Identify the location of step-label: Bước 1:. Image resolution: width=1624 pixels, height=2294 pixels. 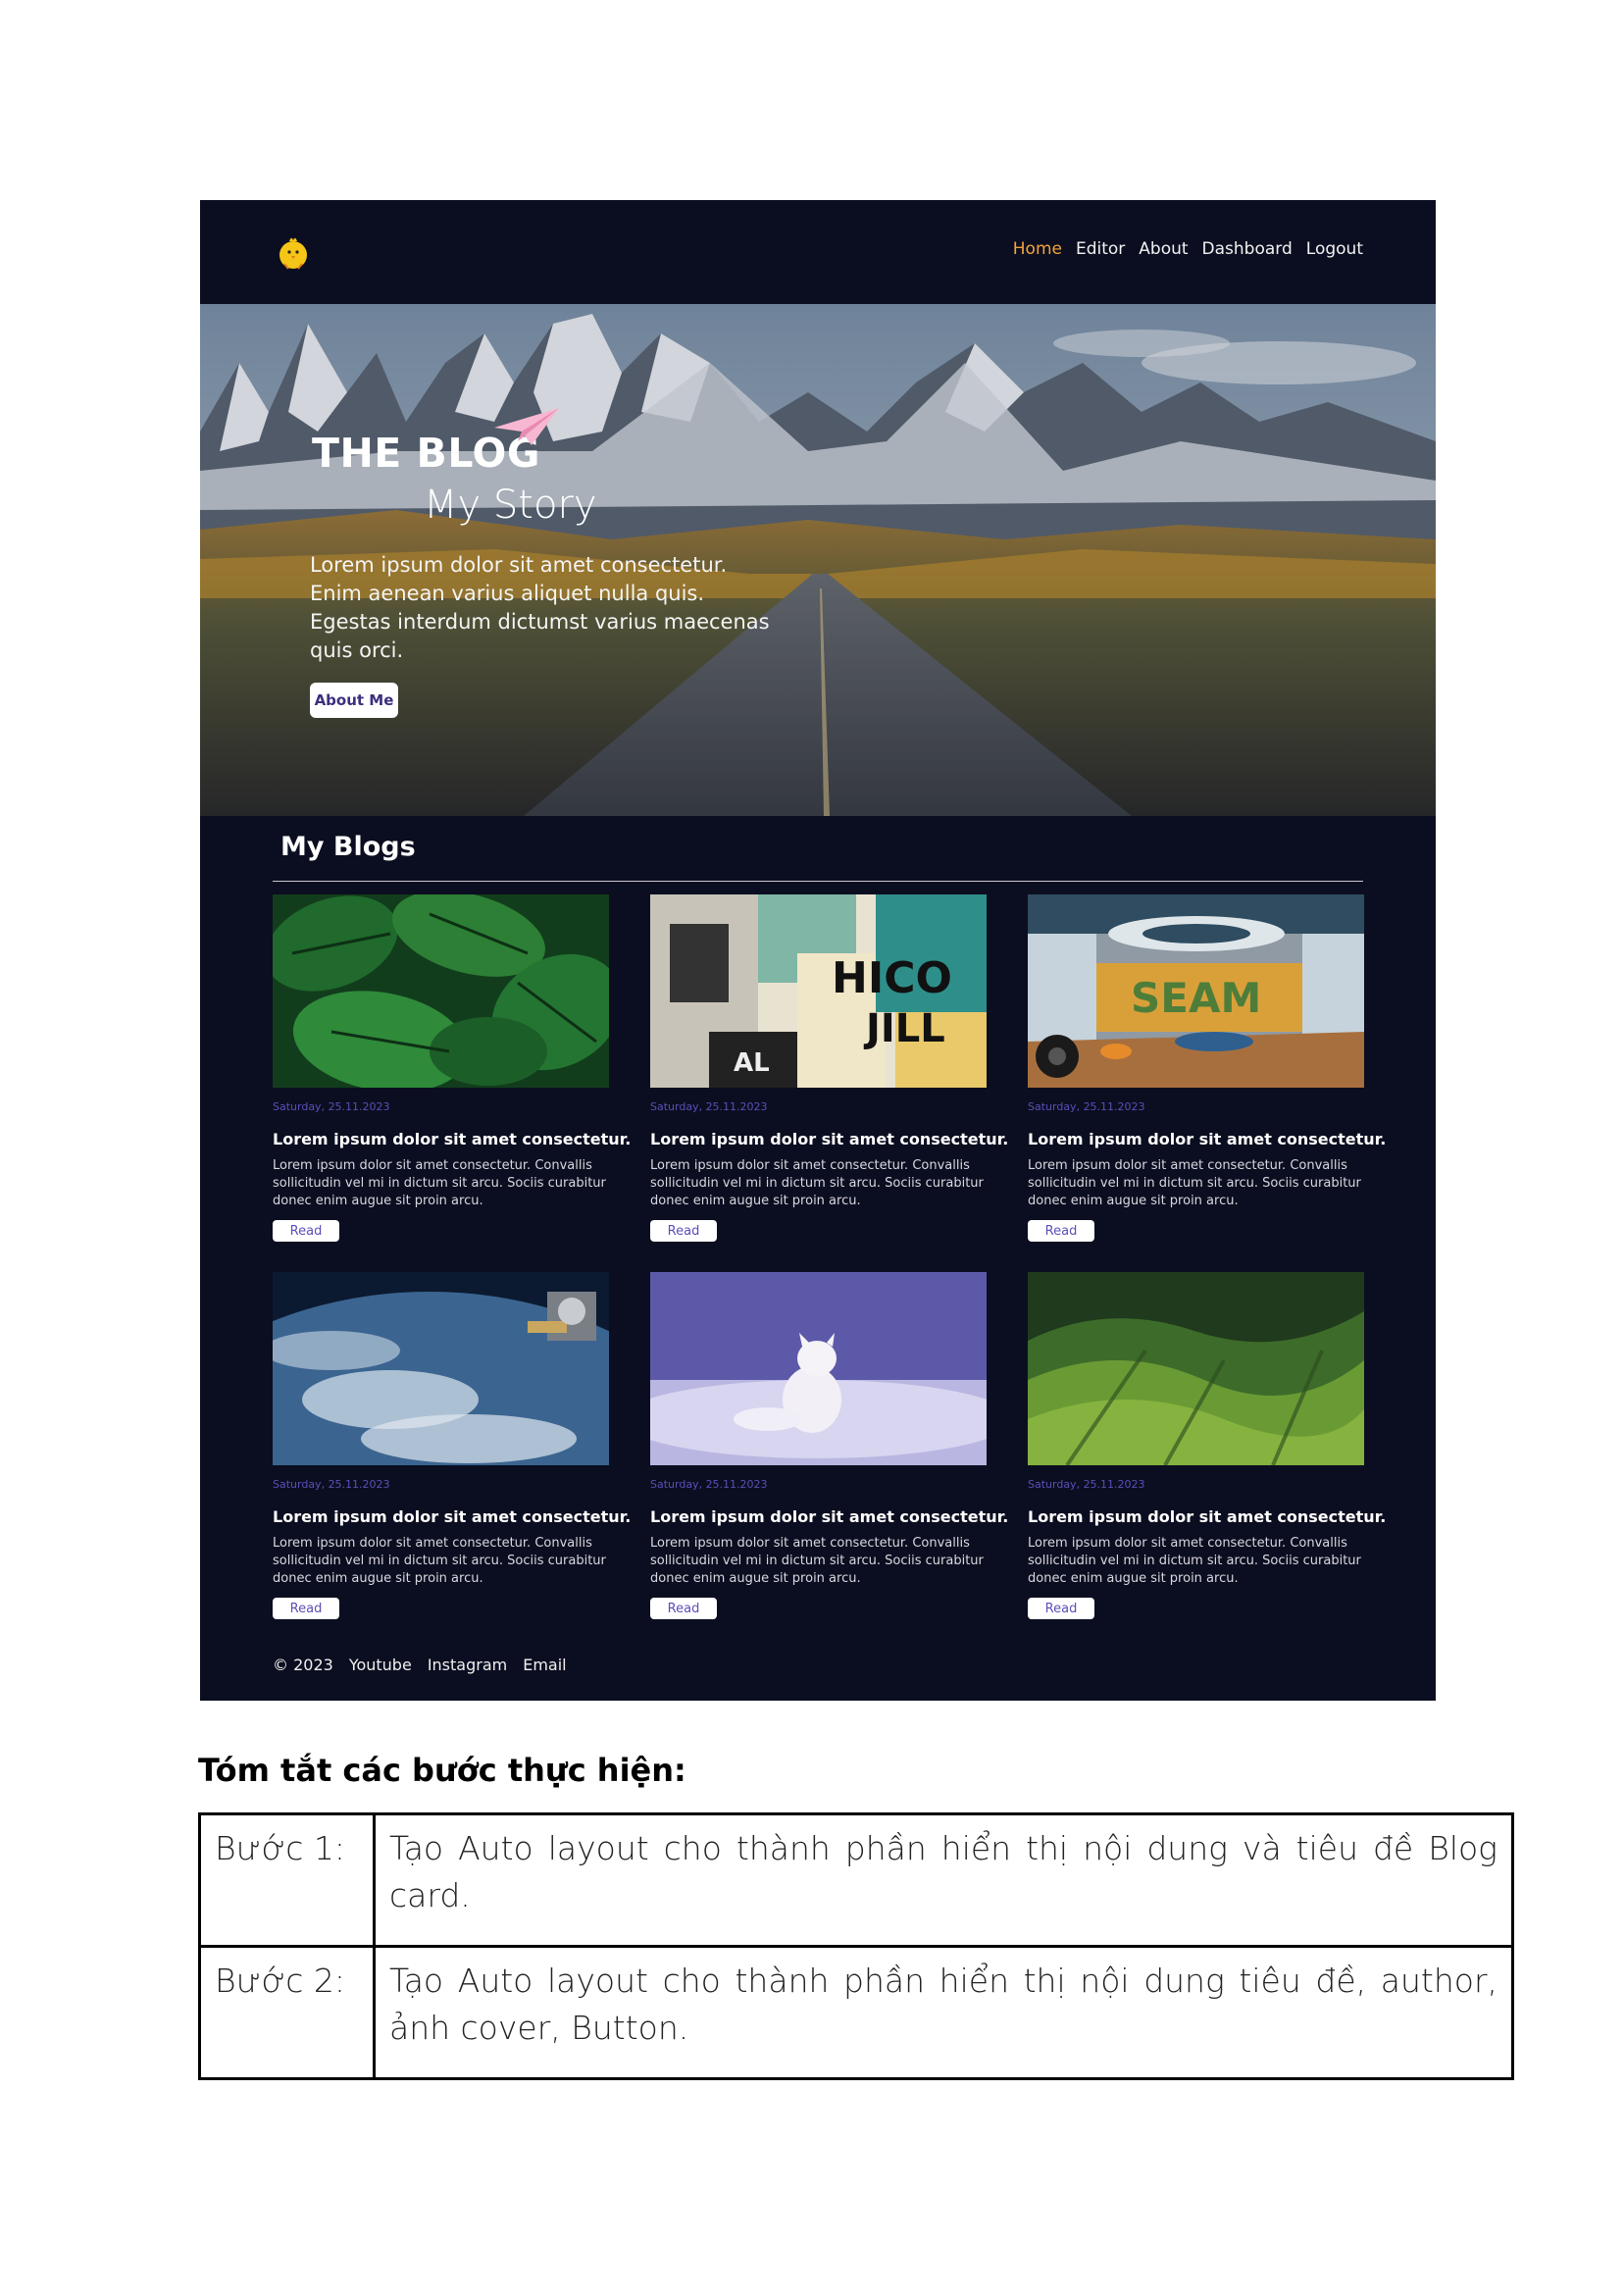
(287, 1880).